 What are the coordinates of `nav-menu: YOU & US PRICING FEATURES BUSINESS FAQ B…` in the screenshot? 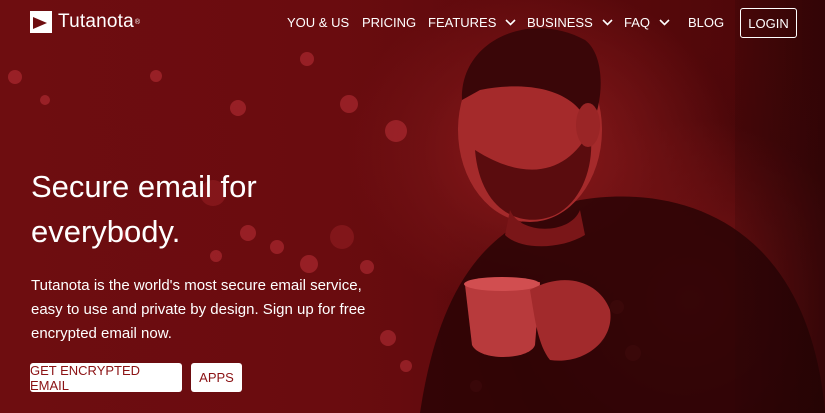 It's located at (412, 23).